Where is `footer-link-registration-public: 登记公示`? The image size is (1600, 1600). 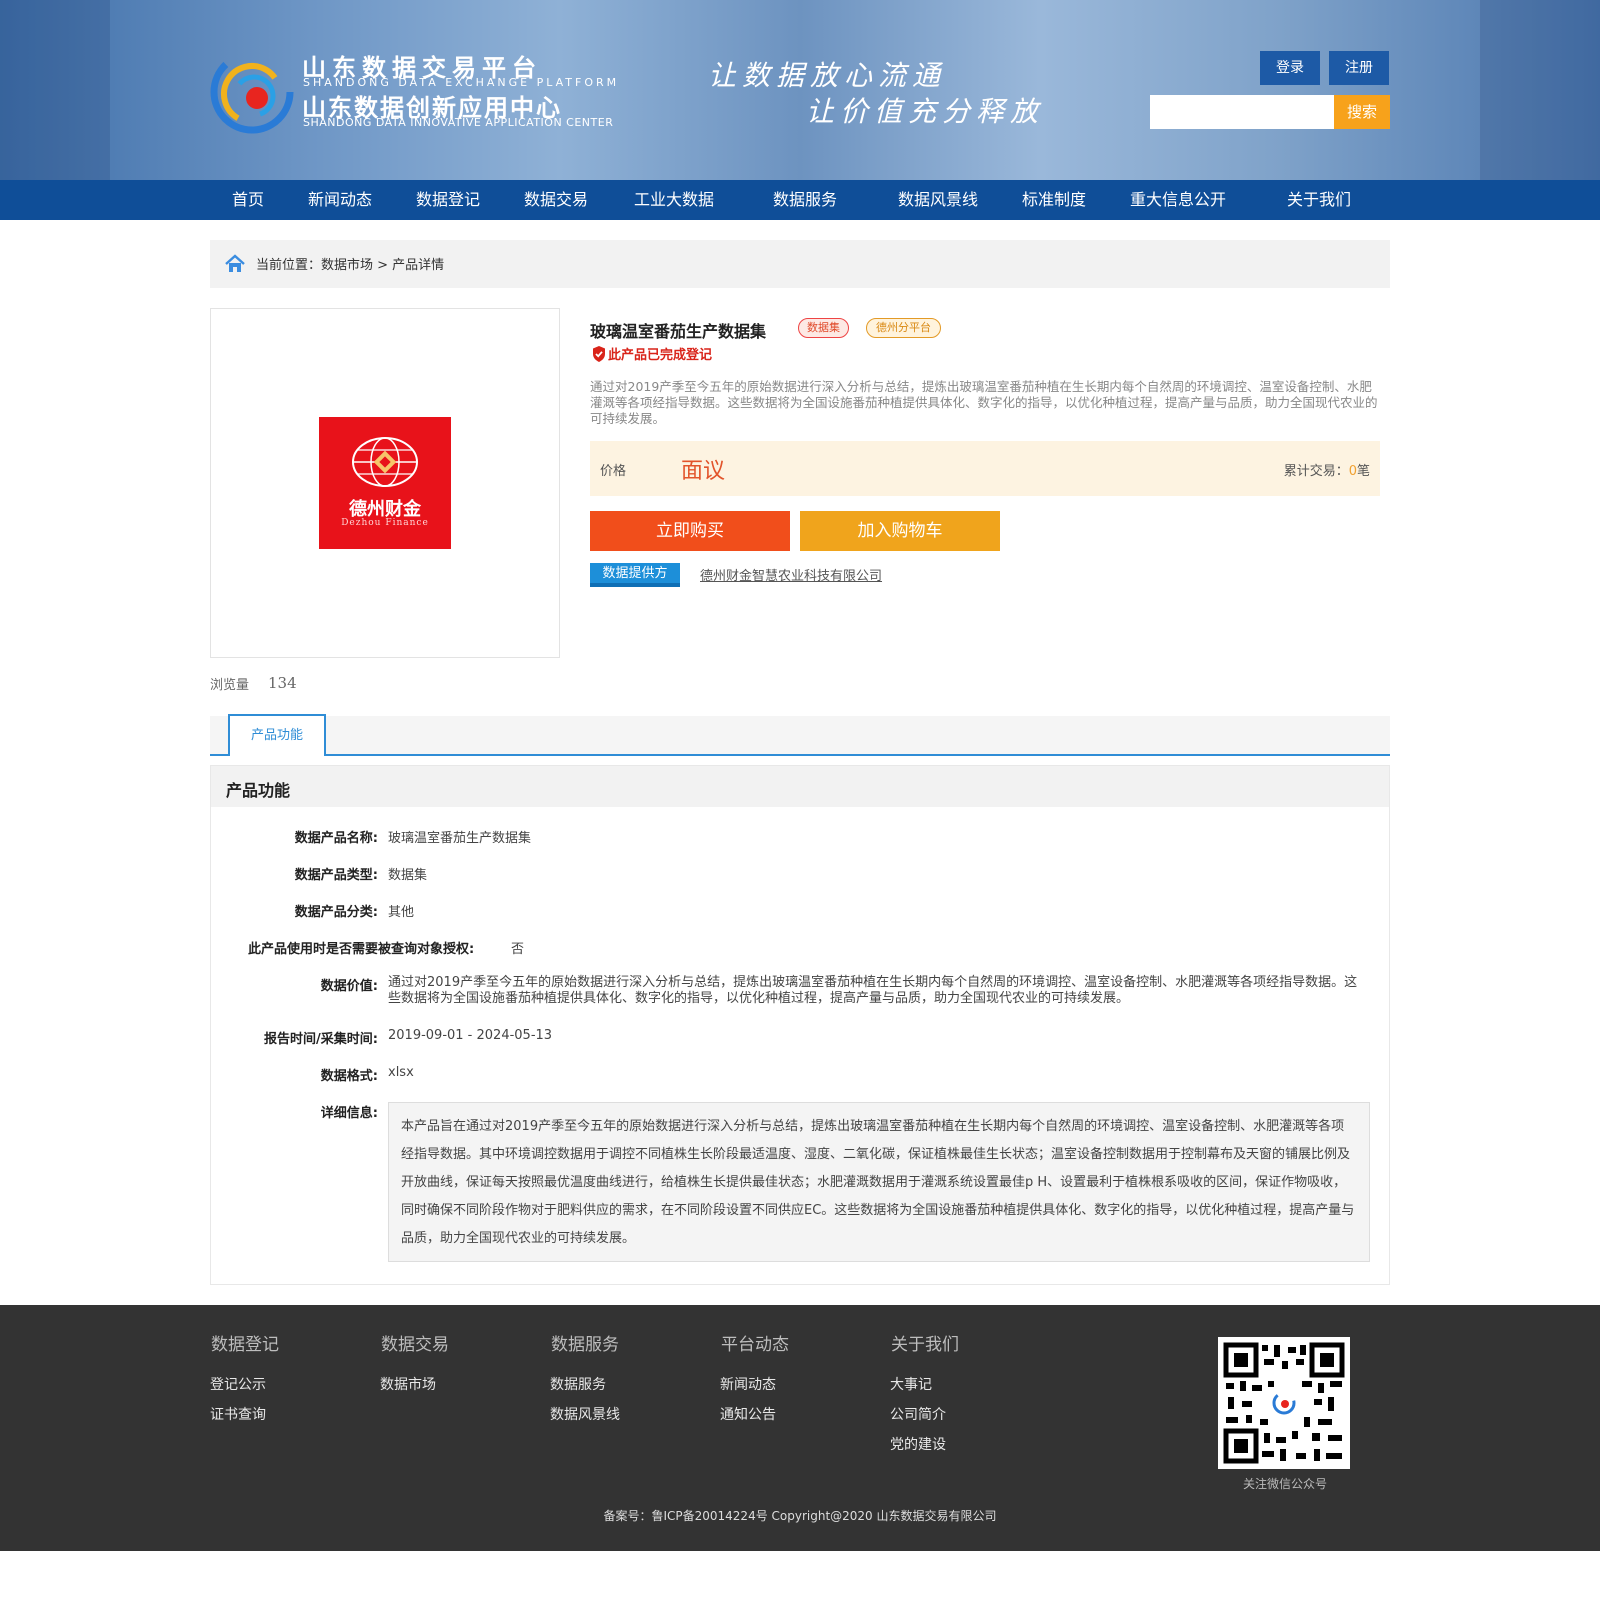 footer-link-registration-public: 登记公示 is located at coordinates (238, 1384).